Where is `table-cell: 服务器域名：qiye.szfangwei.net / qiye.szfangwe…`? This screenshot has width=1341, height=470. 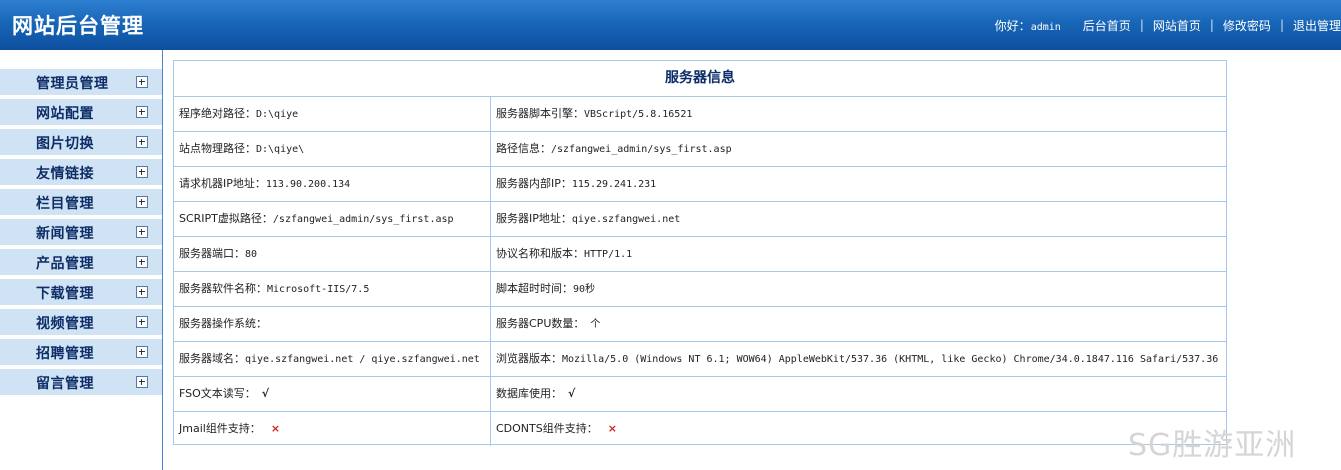 table-cell: 服务器域名：qiye.szfangwei.net / qiye.szfangwe… is located at coordinates (332, 359).